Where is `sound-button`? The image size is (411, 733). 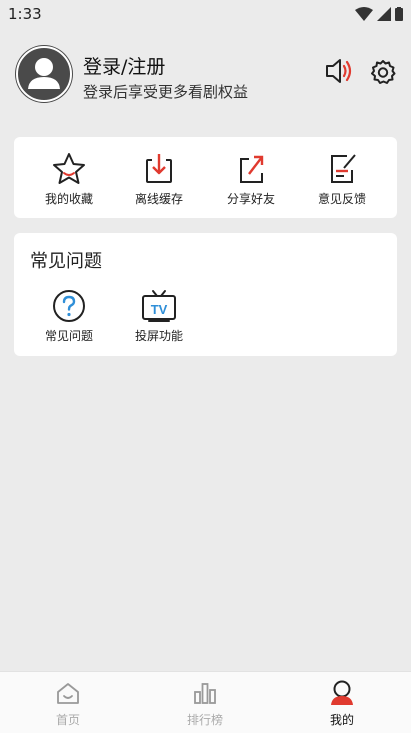
sound-button is located at coordinates (339, 71).